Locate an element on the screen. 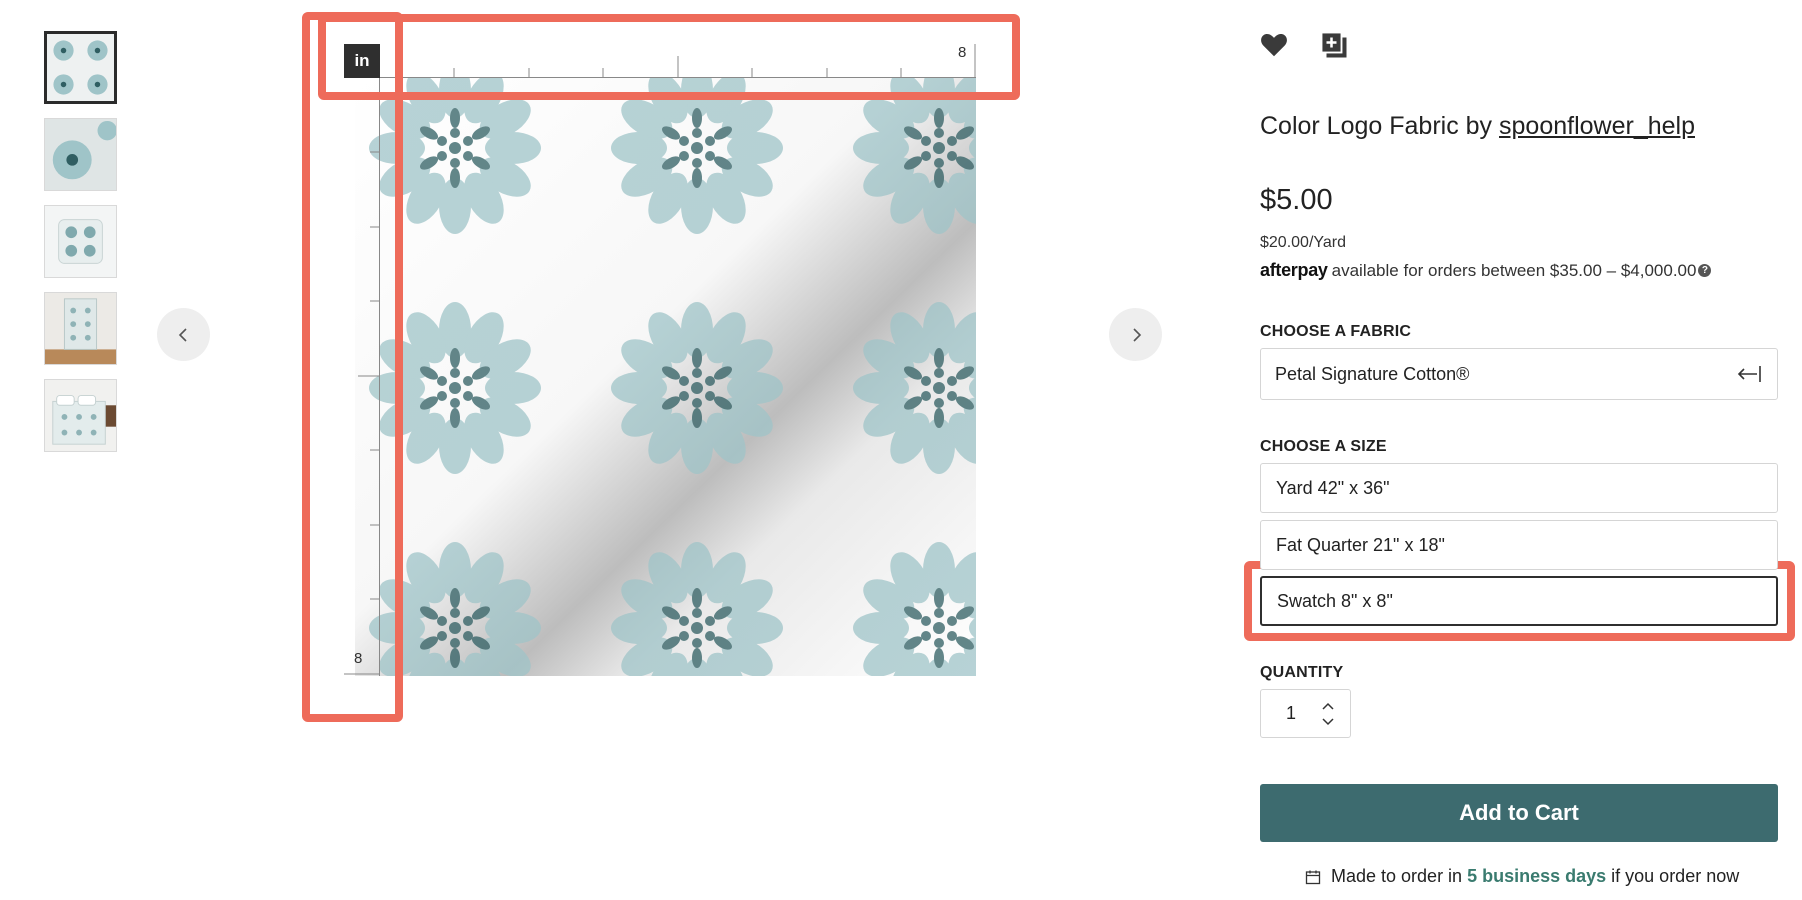 This screenshot has height=900, width=1802. previous-image-button is located at coordinates (183, 334).